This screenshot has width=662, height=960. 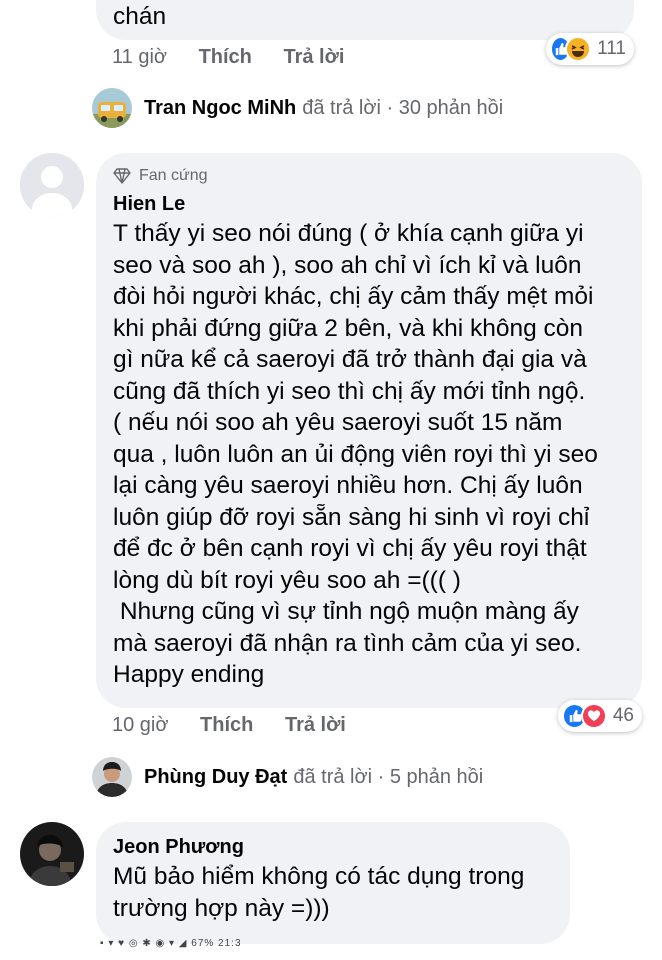 I want to click on love-icon, so click(x=594, y=716).